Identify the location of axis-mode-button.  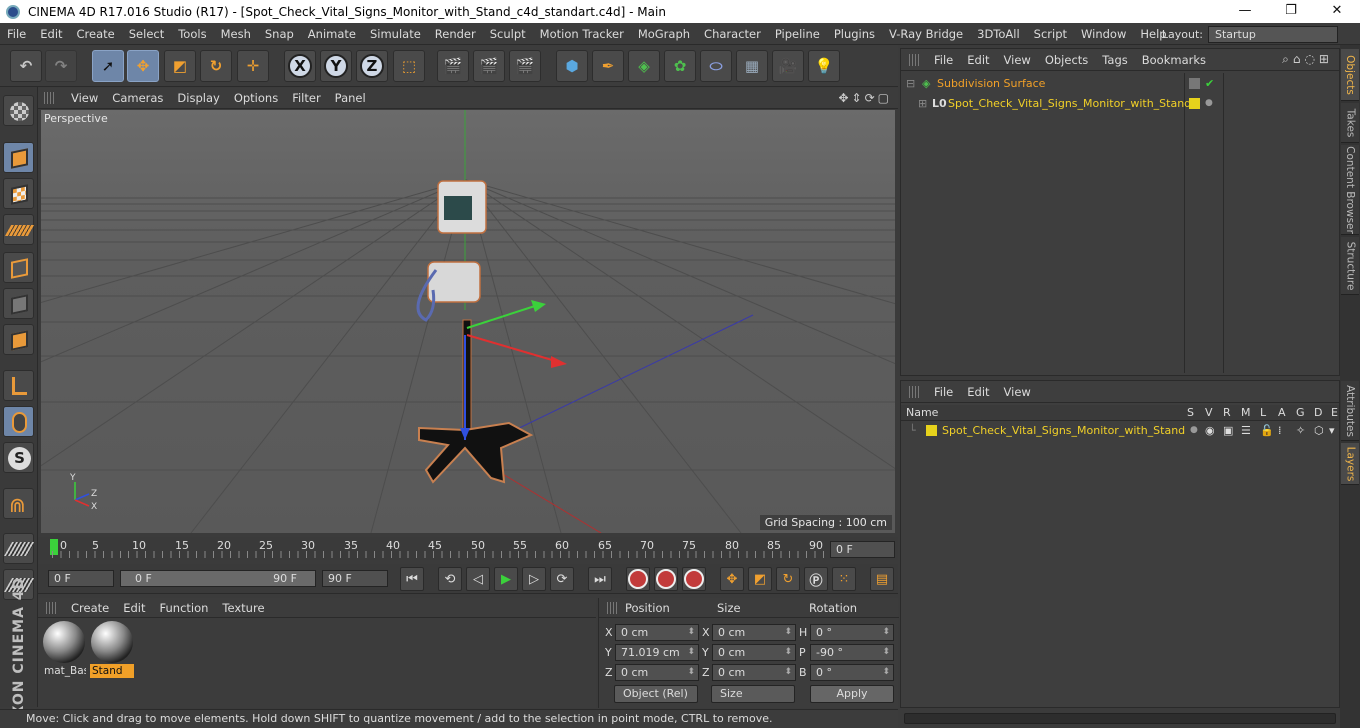
(18, 385).